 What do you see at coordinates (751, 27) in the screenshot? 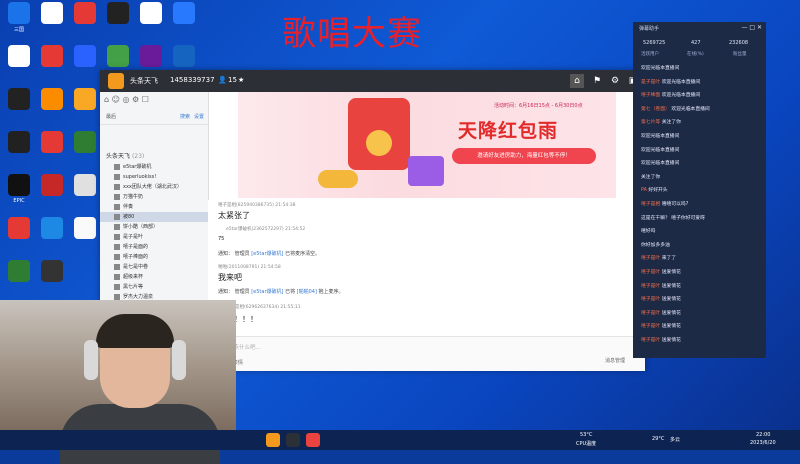
I see `panel-controls: — □ ✕` at bounding box center [751, 27].